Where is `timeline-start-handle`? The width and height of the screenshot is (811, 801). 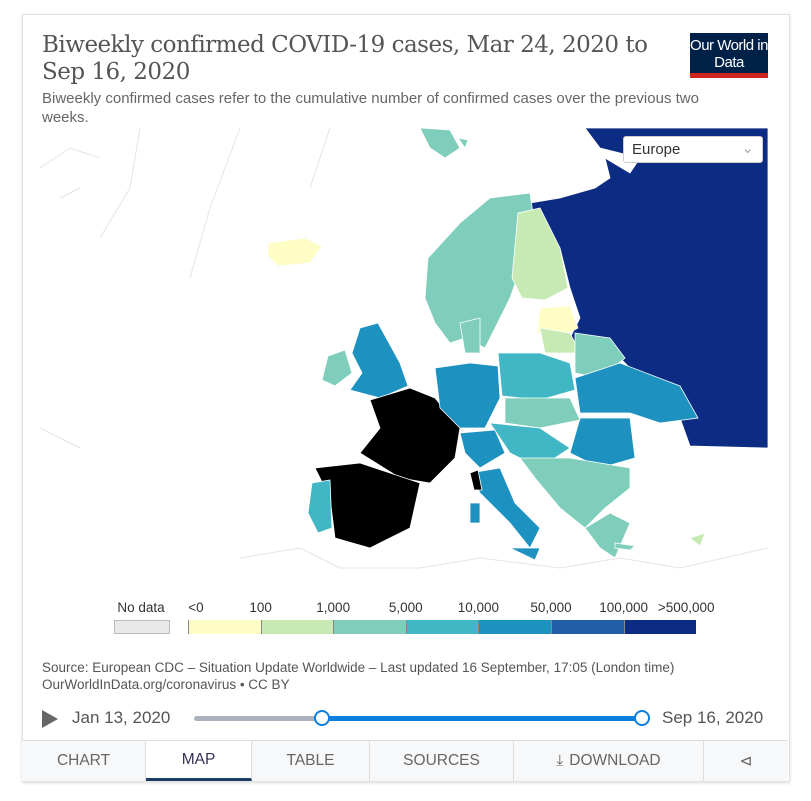
timeline-start-handle is located at coordinates (322, 718).